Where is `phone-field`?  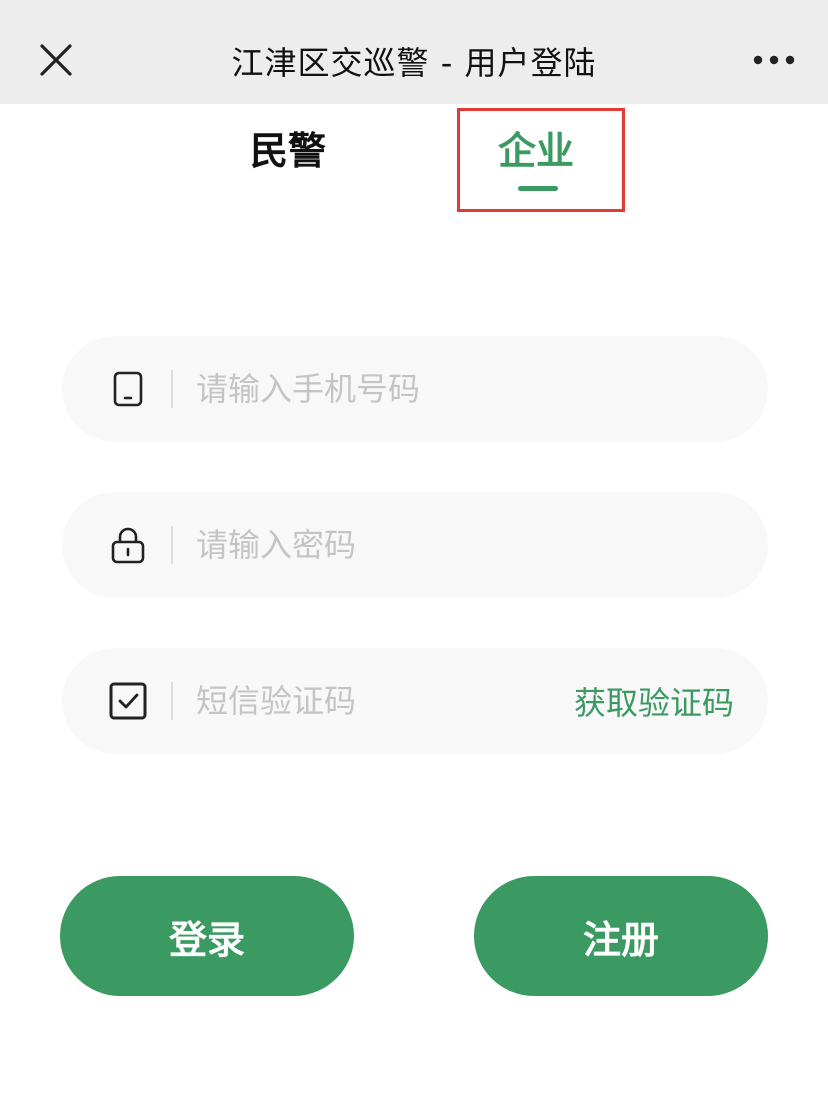
phone-field is located at coordinates (415, 389).